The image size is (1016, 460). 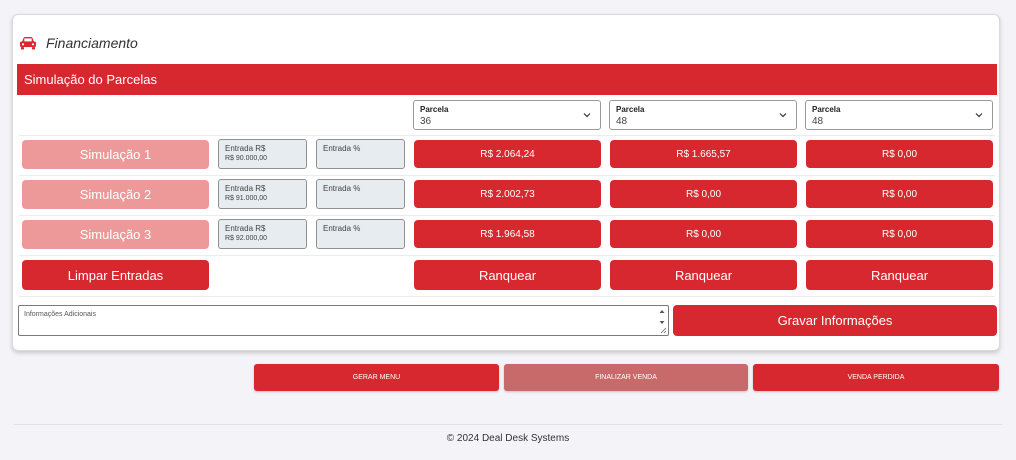 What do you see at coordinates (115, 234) in the screenshot?
I see `simulation-3-button: Simulação 3` at bounding box center [115, 234].